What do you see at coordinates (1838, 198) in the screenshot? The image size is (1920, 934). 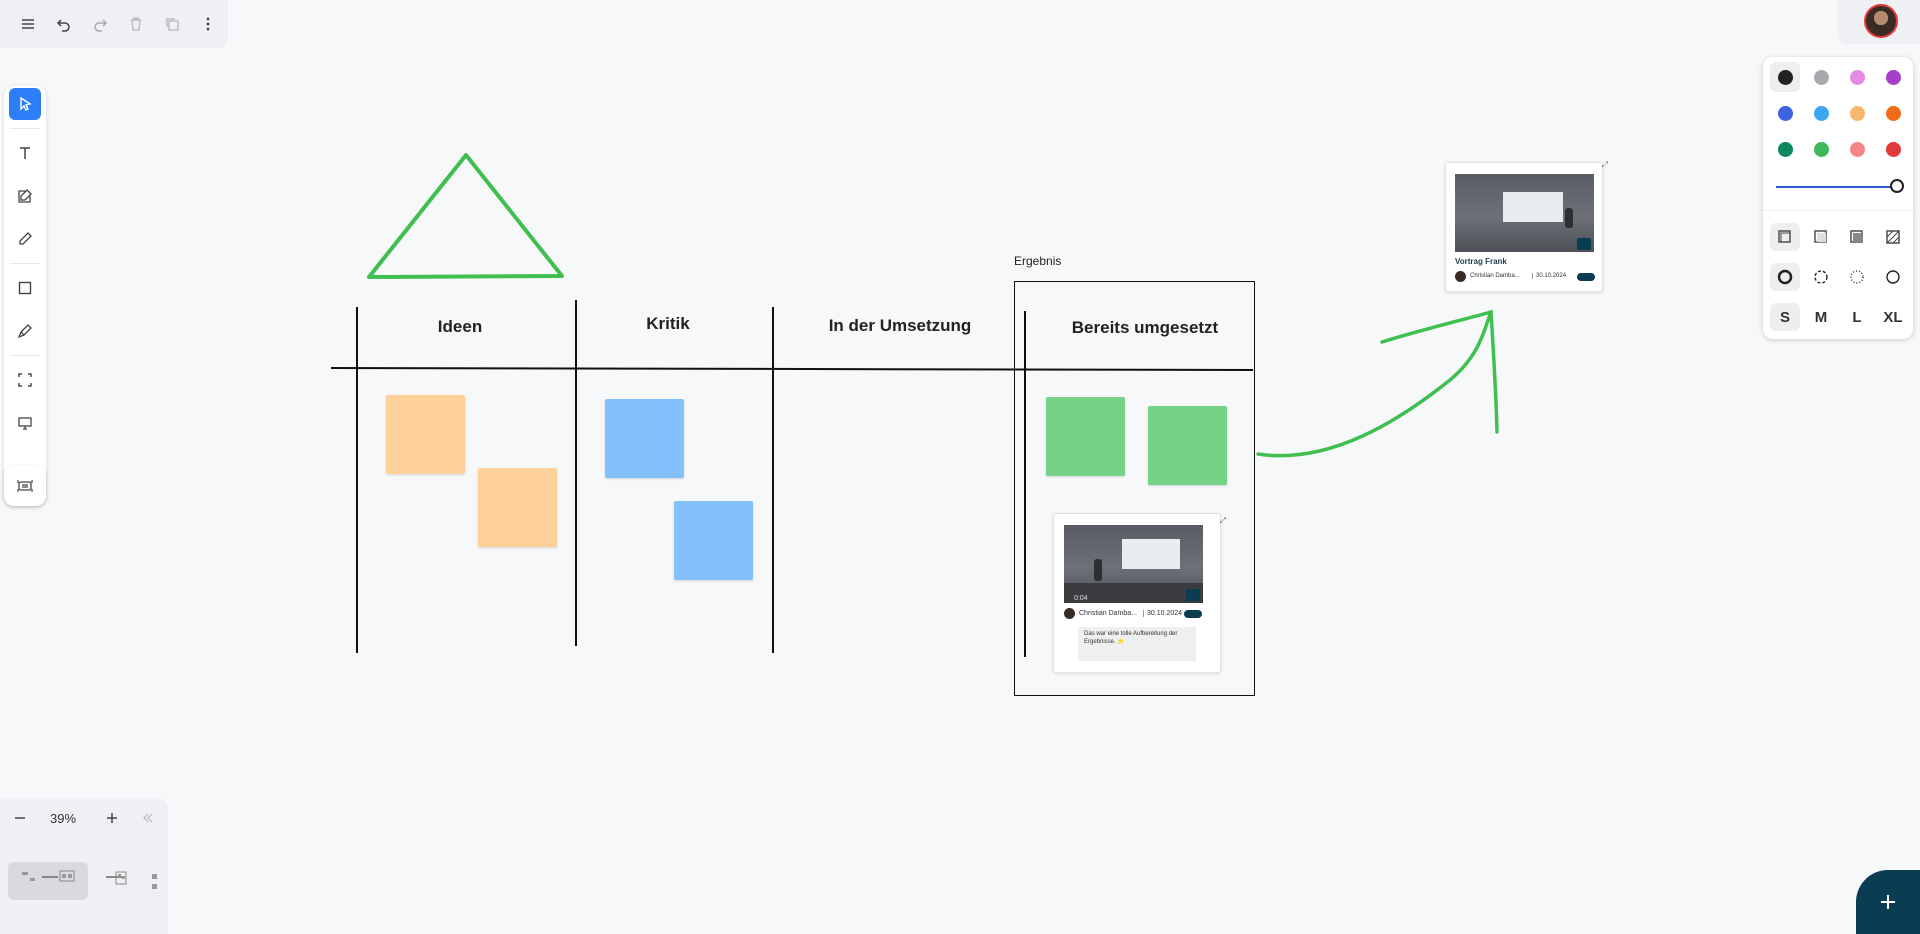 I see `style-palette: S M L XL` at bounding box center [1838, 198].